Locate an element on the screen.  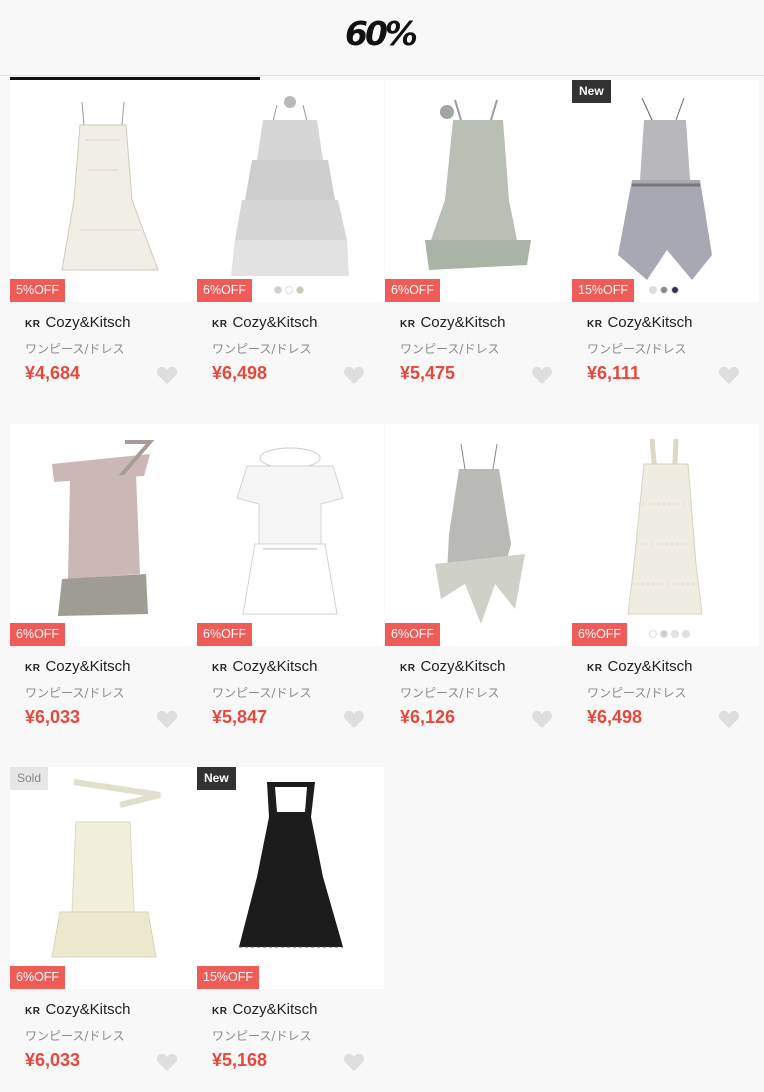
discount-badge: 15%OFF is located at coordinates (603, 290).